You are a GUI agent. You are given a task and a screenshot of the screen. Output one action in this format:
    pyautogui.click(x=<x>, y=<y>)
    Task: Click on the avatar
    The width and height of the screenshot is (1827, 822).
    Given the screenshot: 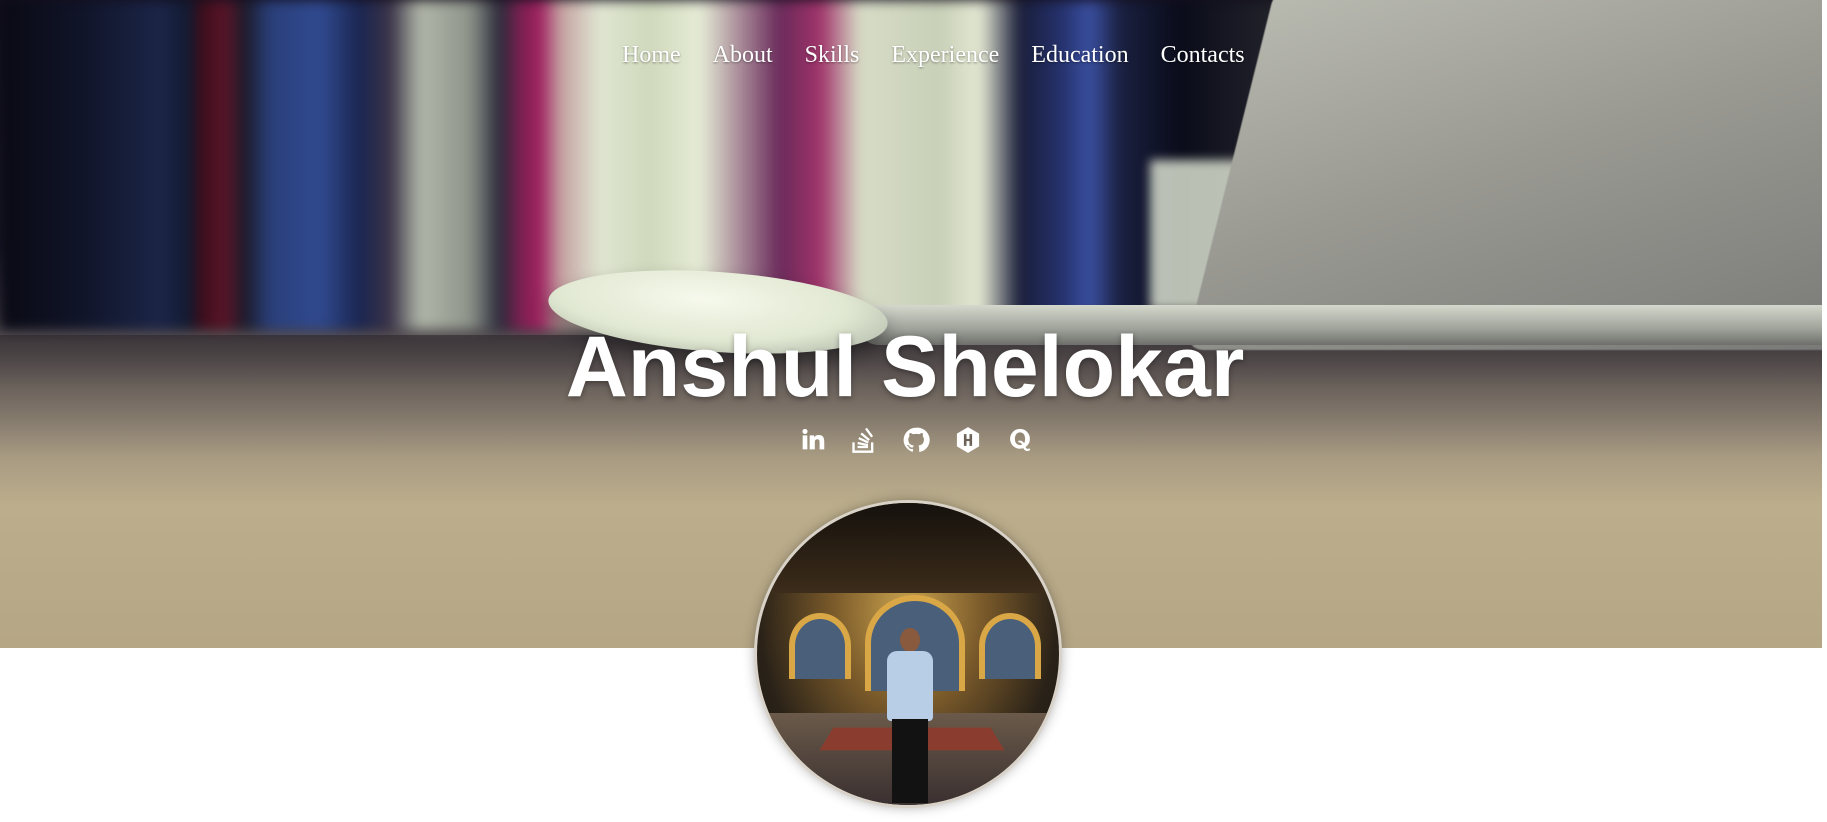 What is the action you would take?
    pyautogui.click(x=908, y=654)
    